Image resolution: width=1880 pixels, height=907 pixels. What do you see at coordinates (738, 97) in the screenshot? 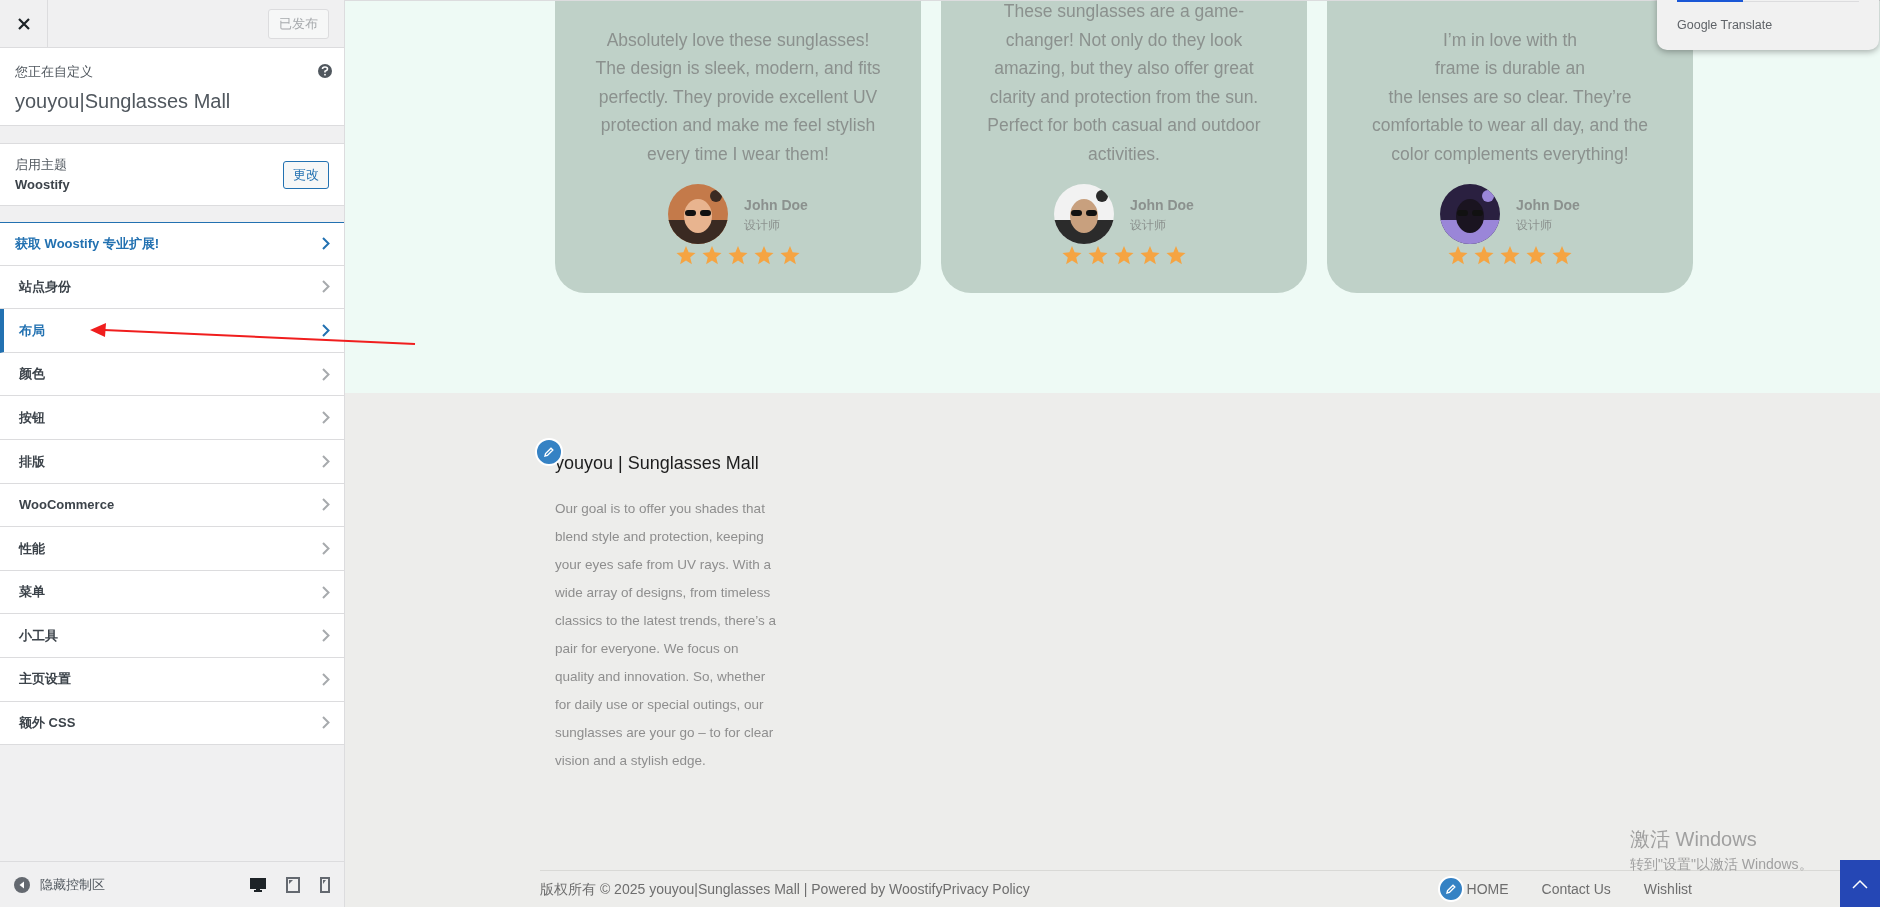
I see `testimonial-text: Absolutely love these sunglasses! The design is sleek, modern, and fits perfectly. They provide excellent UV protection and make me feel stylish every time I wear them!` at bounding box center [738, 97].